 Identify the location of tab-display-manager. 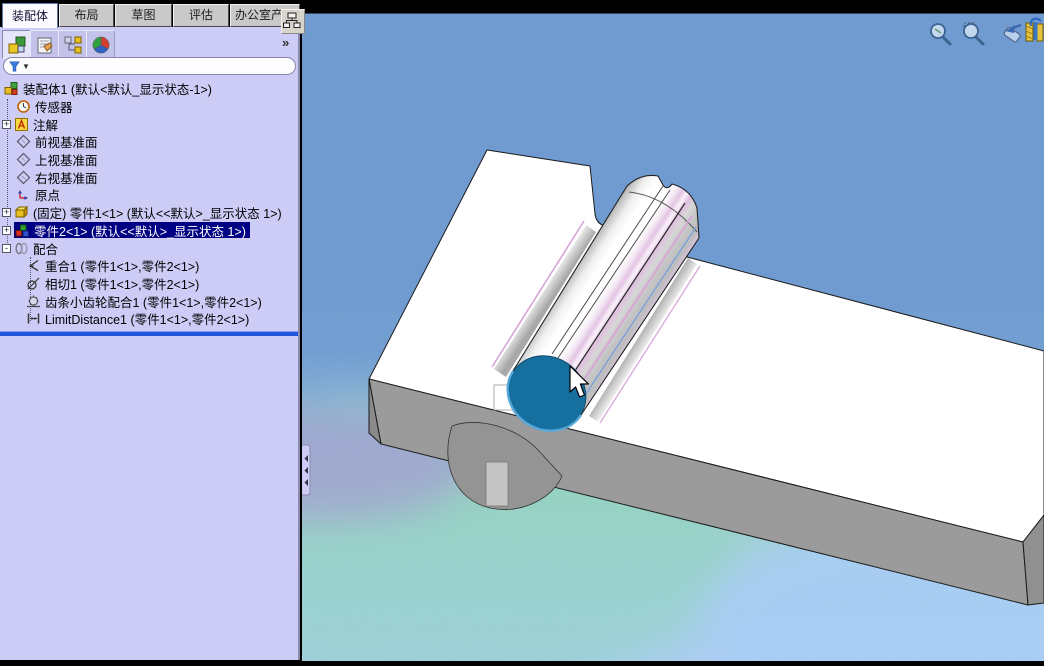
(100, 44).